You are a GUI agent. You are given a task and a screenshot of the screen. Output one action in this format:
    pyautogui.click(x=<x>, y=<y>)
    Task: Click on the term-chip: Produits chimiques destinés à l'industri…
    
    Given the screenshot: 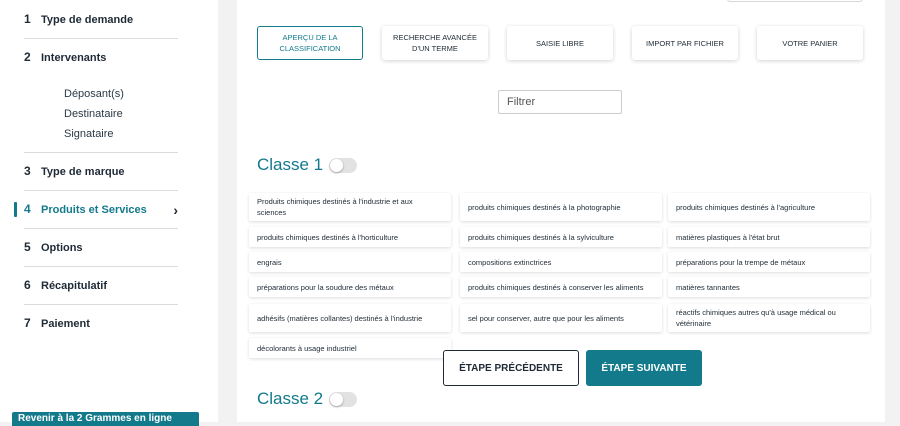 What is the action you would take?
    pyautogui.click(x=350, y=207)
    